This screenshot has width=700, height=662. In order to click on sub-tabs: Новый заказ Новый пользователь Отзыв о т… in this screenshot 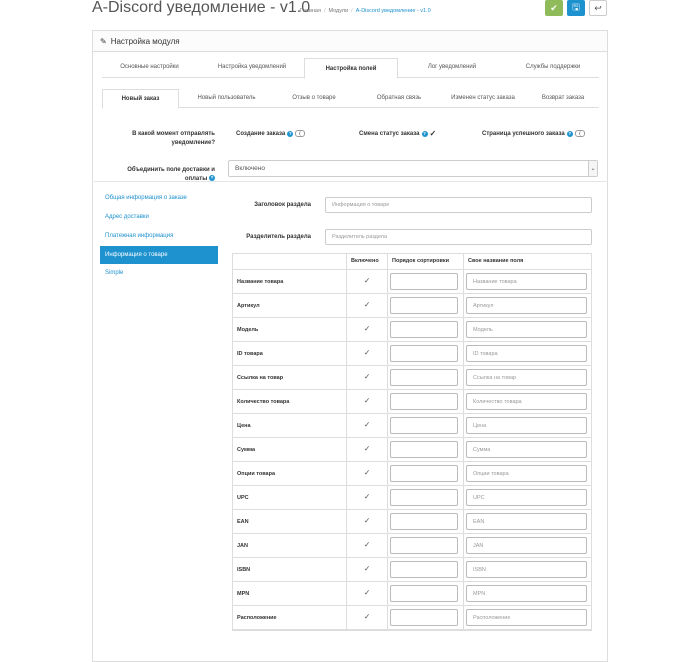, I will do `click(350, 99)`.